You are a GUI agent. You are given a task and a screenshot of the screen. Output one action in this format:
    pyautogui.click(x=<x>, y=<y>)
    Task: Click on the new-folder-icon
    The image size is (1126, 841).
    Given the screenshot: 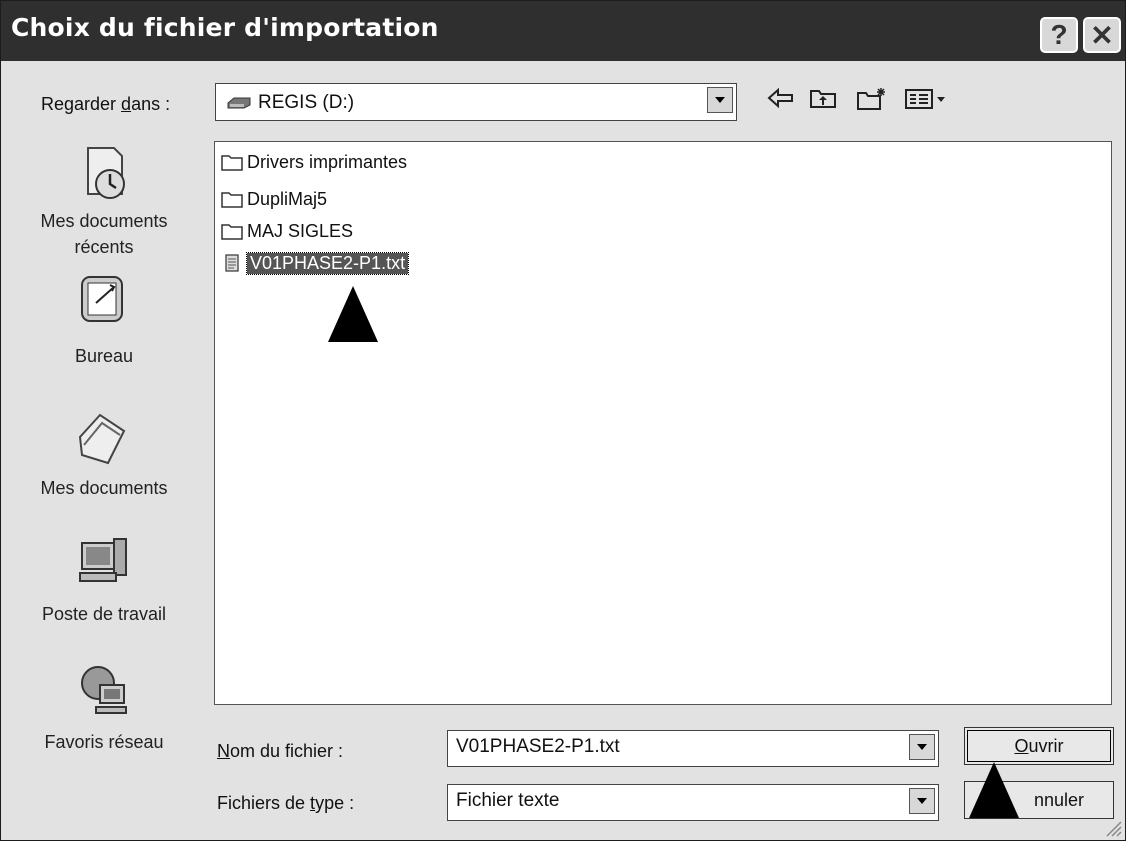 What is the action you would take?
    pyautogui.click(x=872, y=102)
    